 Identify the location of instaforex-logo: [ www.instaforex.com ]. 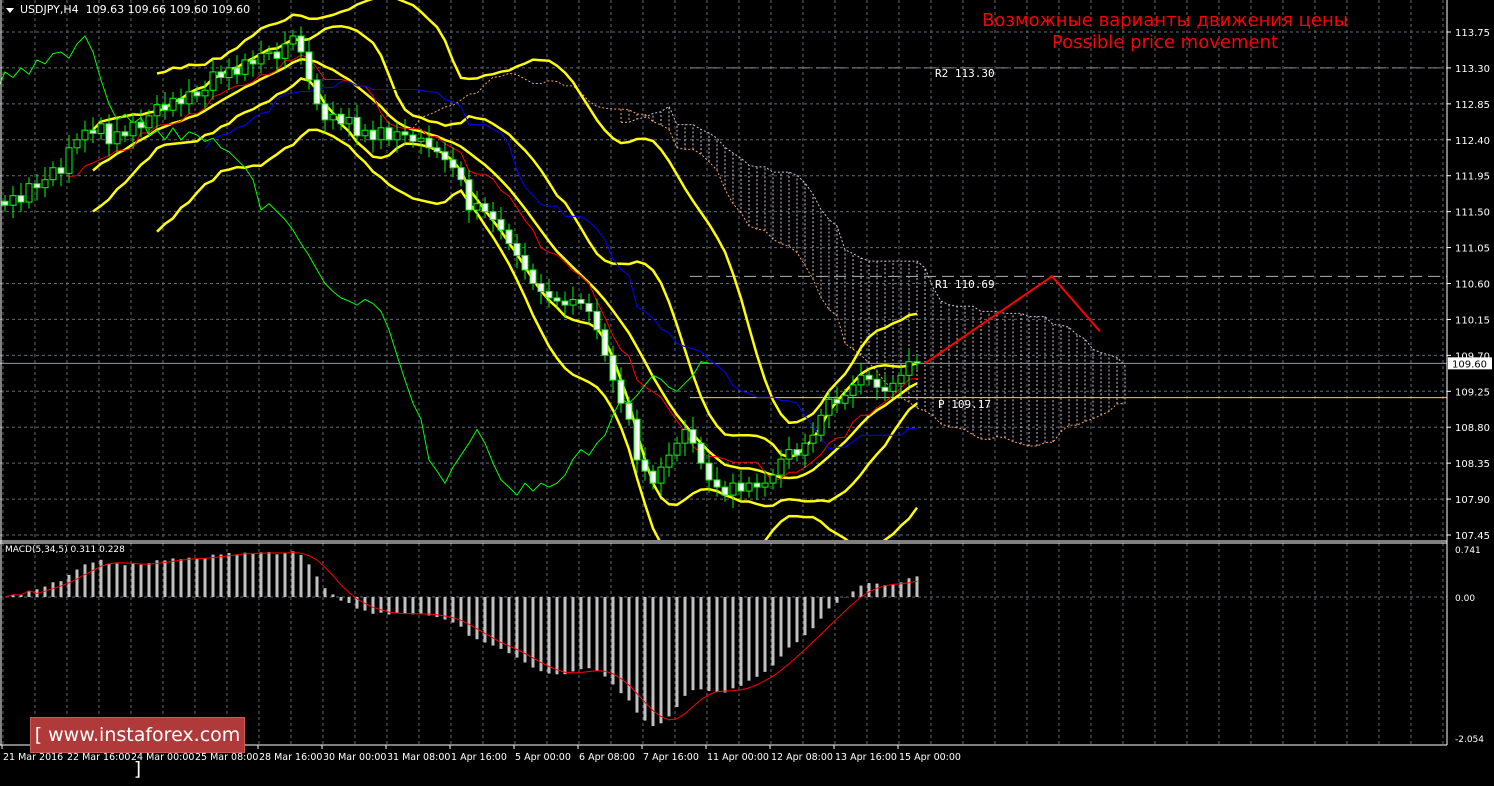
(137, 735).